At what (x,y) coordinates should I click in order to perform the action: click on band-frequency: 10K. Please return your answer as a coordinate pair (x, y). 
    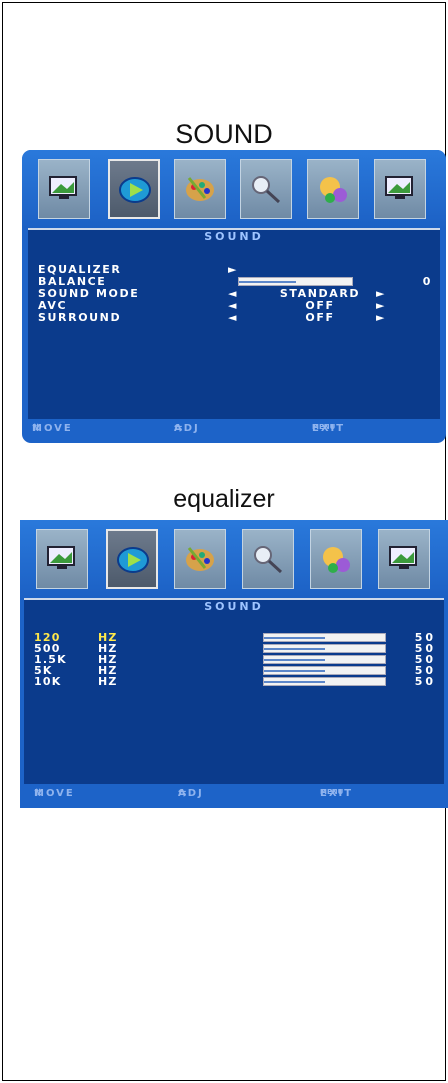
    Looking at the image, I should click on (48, 681).